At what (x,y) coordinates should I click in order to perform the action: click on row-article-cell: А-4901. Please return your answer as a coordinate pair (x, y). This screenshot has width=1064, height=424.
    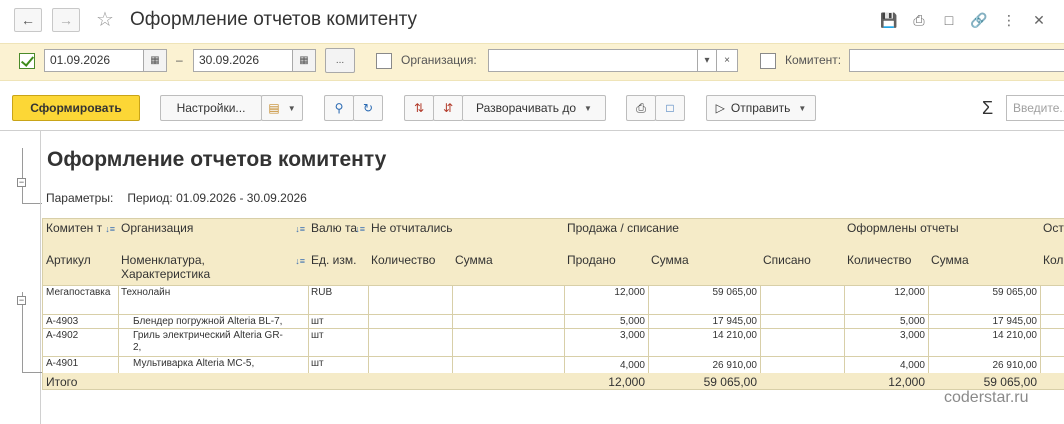
    Looking at the image, I should click on (80, 365).